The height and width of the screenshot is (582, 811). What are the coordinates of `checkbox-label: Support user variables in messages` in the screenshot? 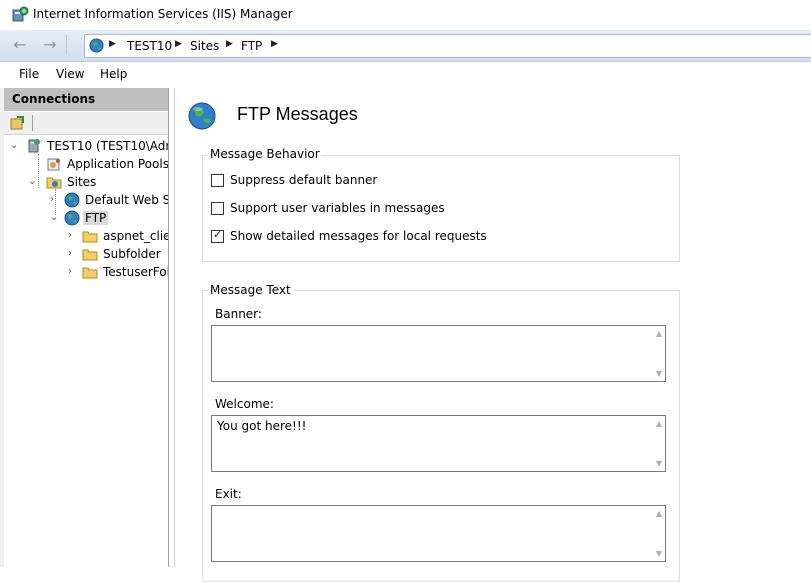 It's located at (337, 208).